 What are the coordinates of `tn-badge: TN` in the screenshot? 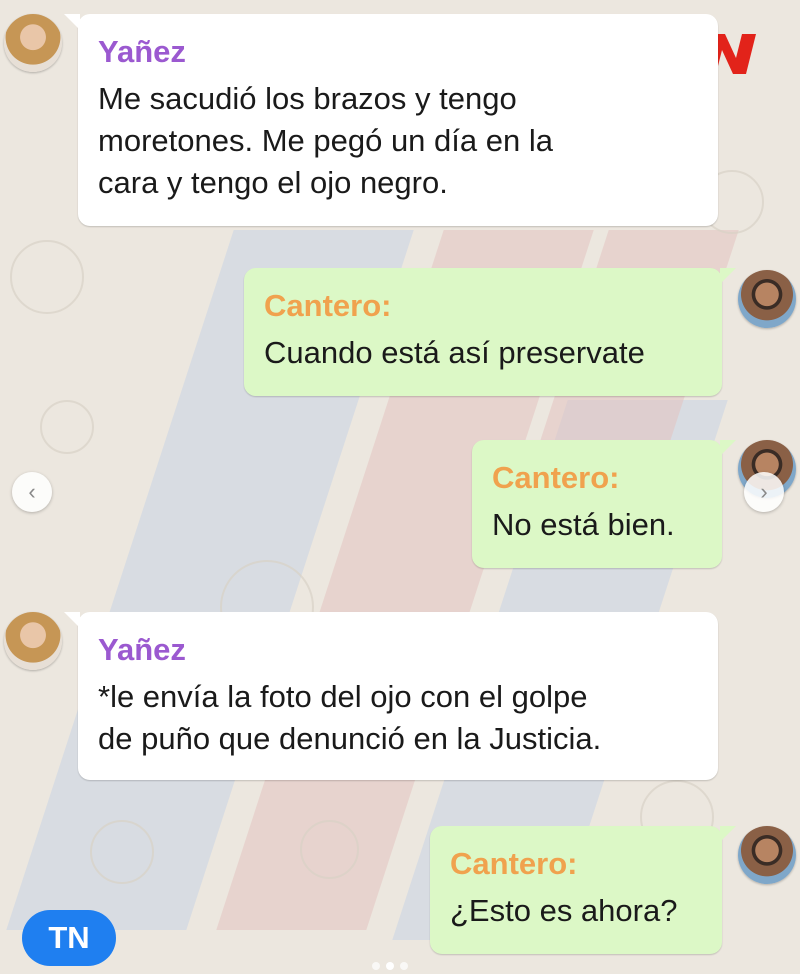 It's located at (69, 938).